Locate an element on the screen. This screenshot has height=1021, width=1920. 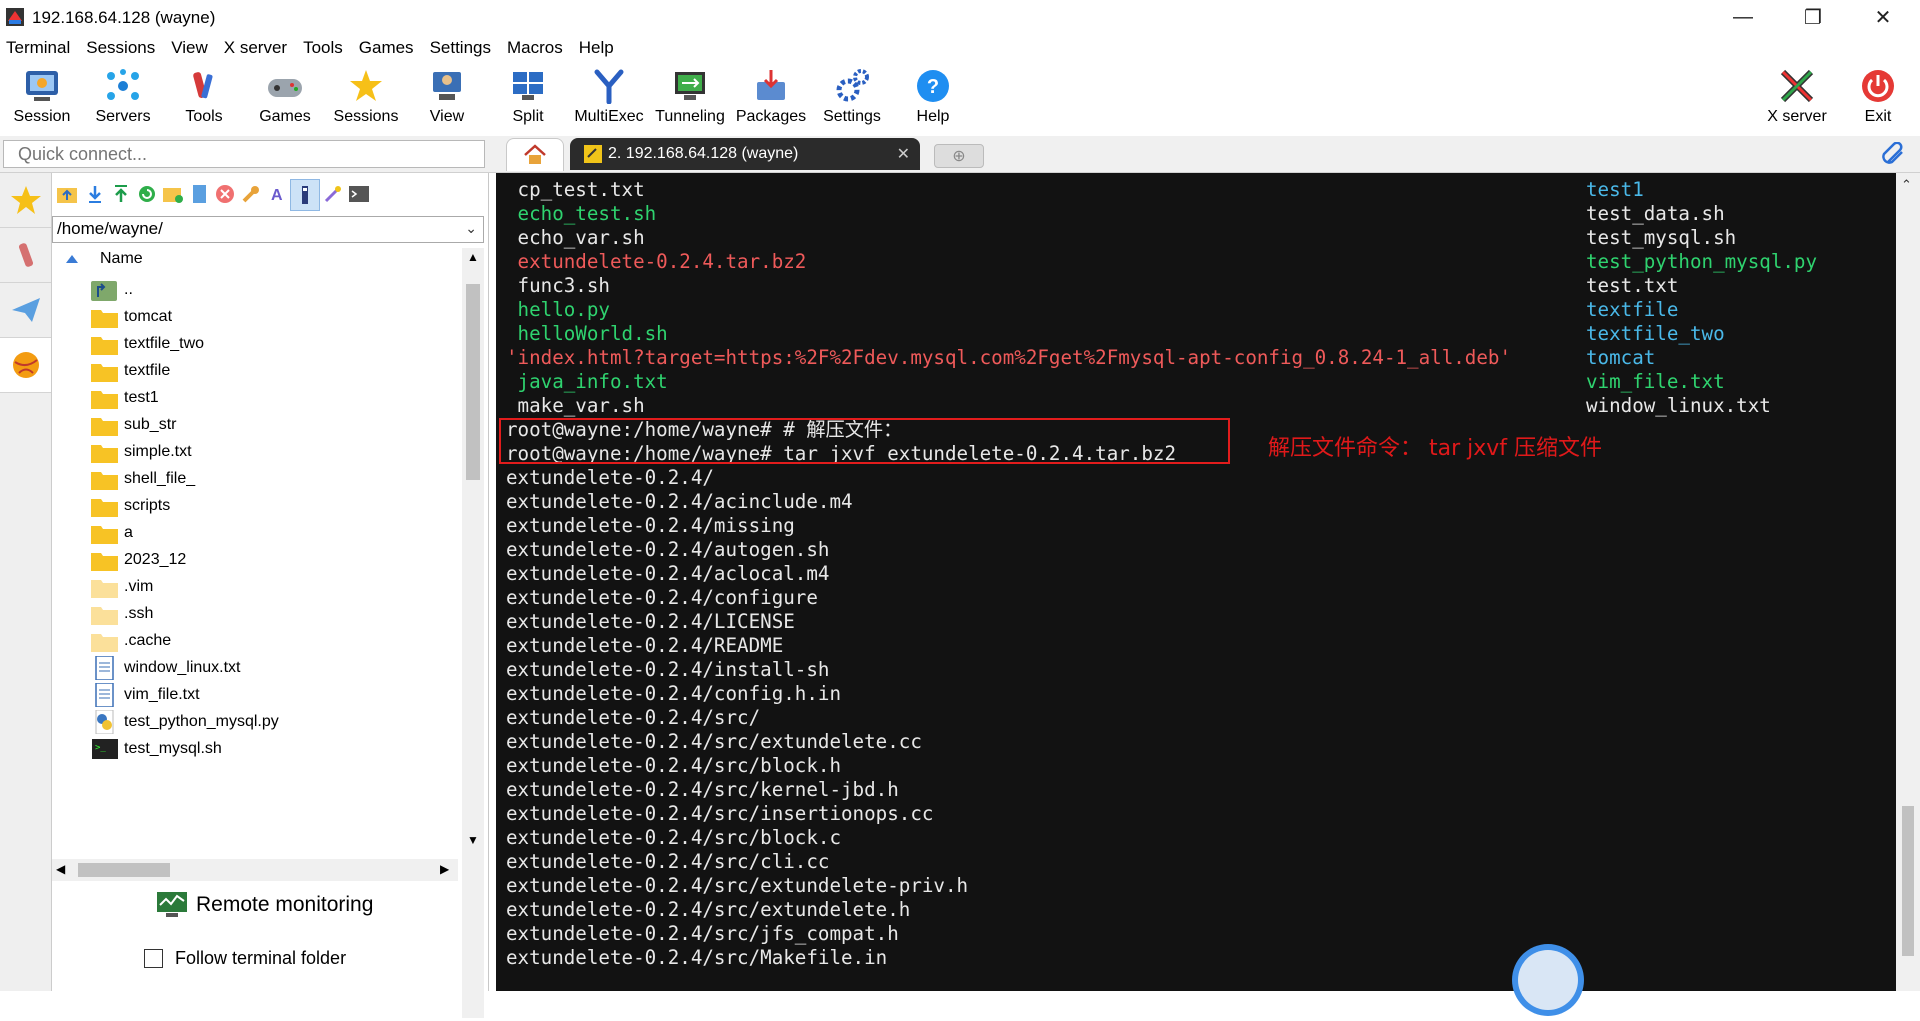
text-icon: A is located at coordinates (277, 194).